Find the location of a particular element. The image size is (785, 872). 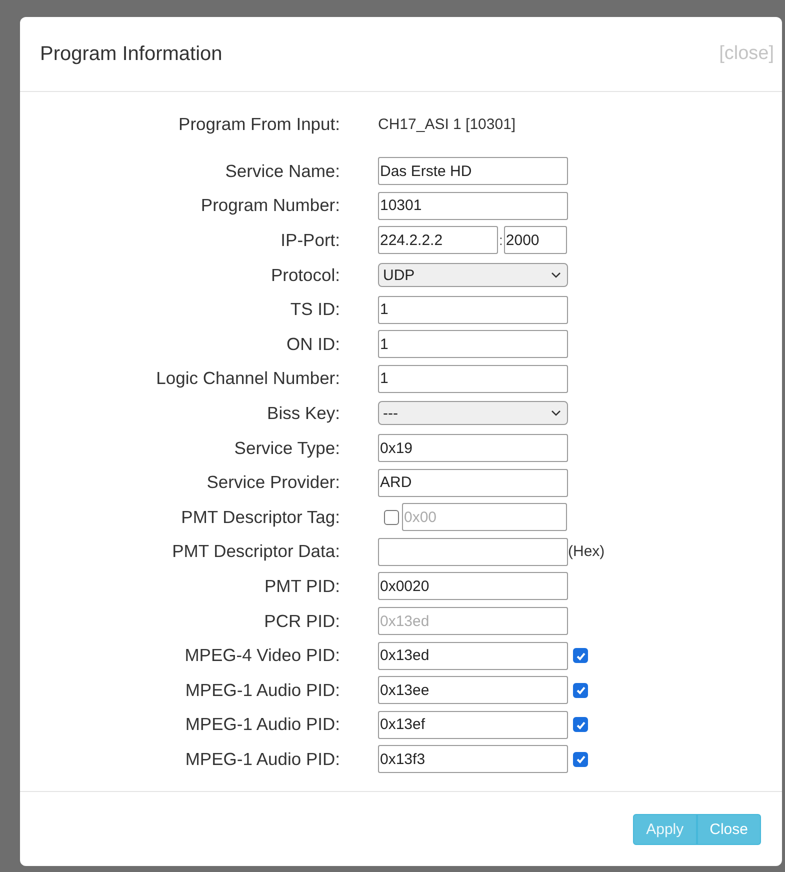

ip-address-field: 224.2.2.2 is located at coordinates (438, 240).